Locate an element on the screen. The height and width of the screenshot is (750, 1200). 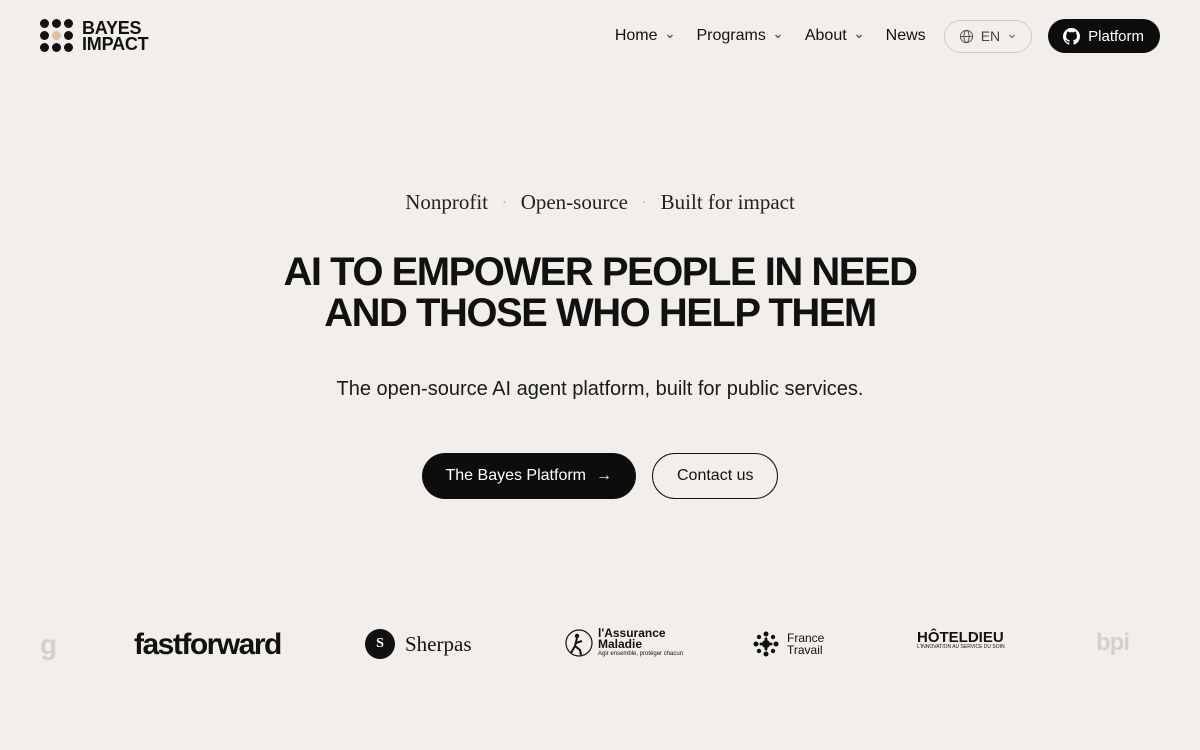
language-selector: EN is located at coordinates (988, 36).